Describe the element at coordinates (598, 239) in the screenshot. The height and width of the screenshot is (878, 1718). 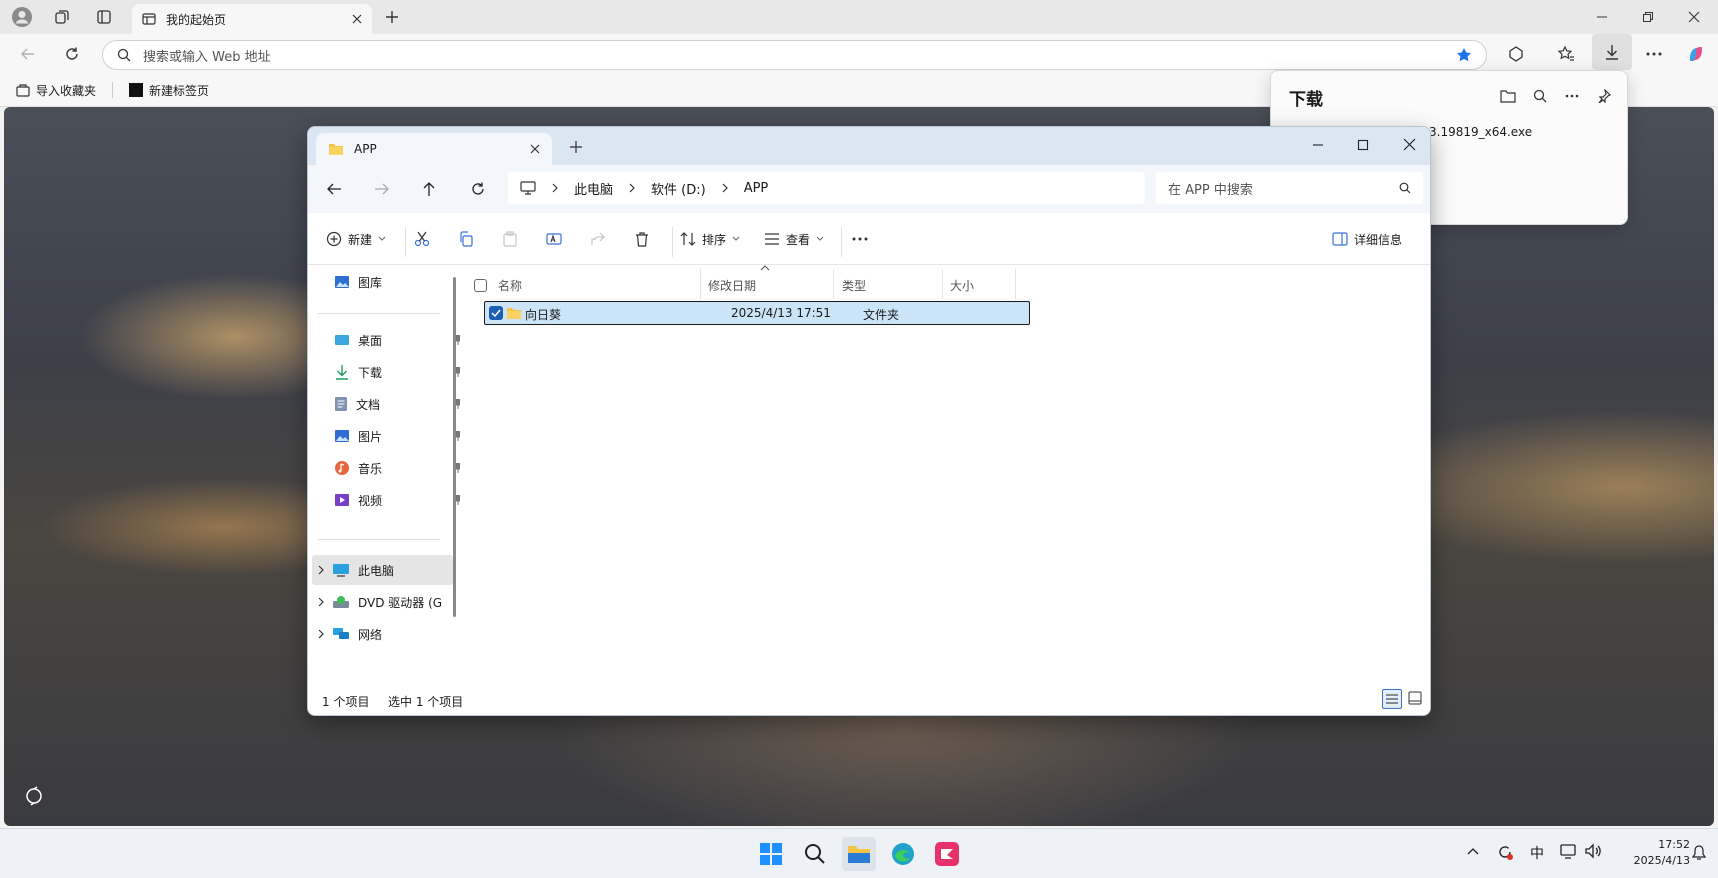
I see `share-button` at that location.